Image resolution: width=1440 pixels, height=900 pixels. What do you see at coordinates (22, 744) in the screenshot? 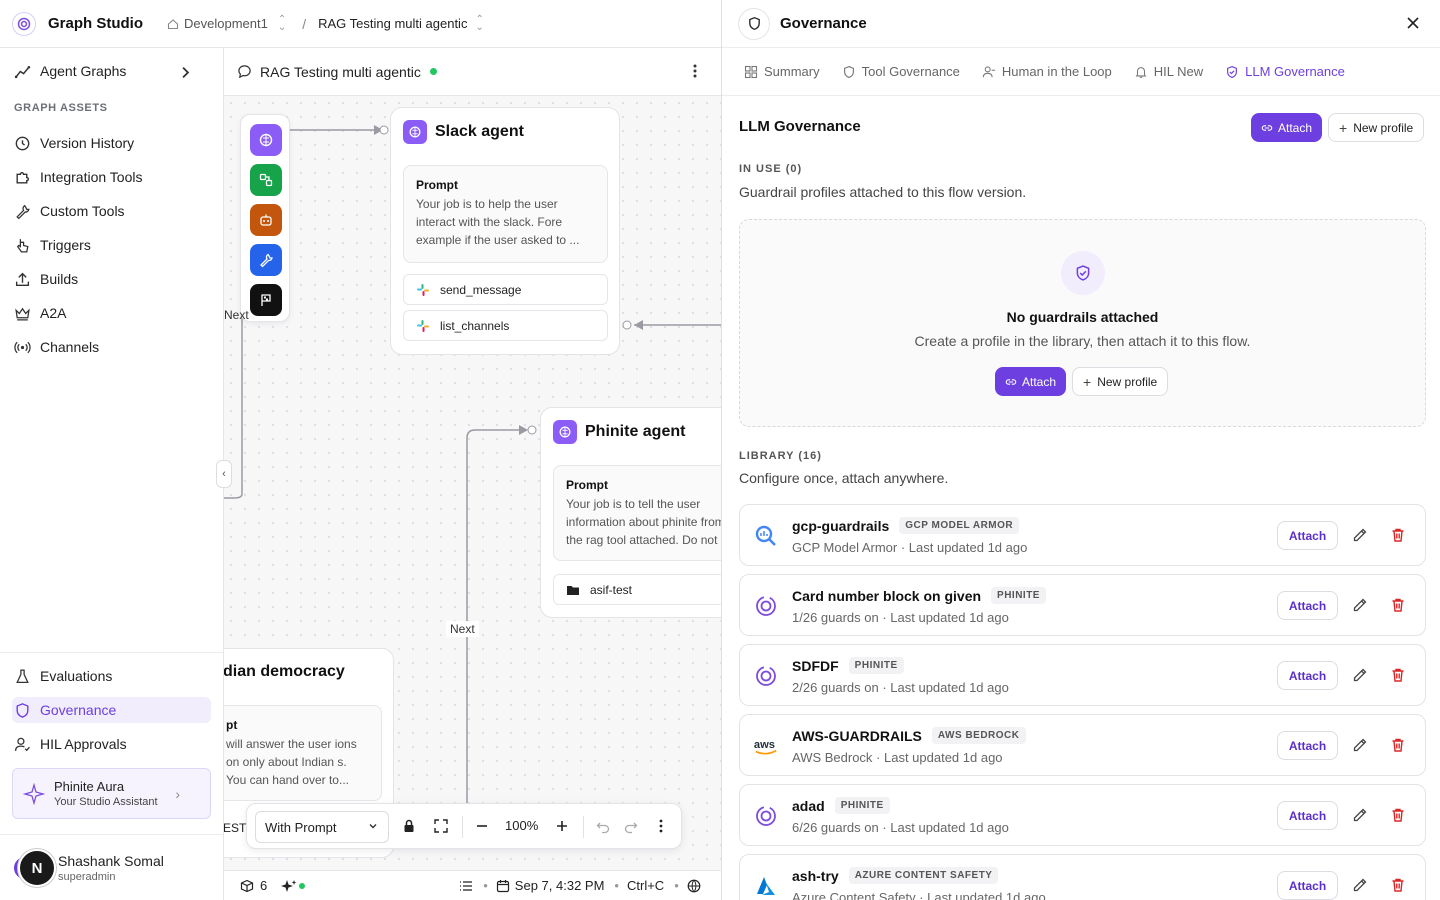
I see `user-check-icon` at bounding box center [22, 744].